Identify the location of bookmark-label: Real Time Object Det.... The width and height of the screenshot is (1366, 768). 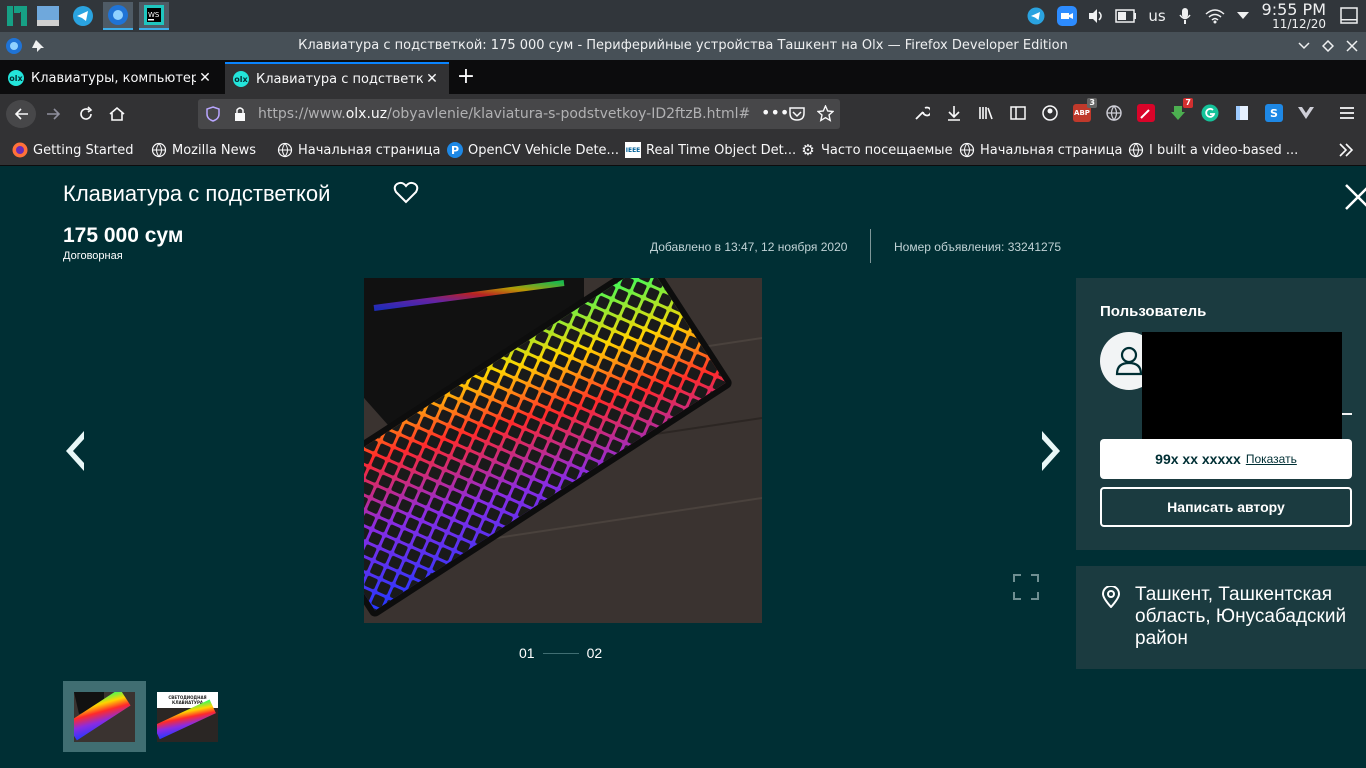
(721, 150).